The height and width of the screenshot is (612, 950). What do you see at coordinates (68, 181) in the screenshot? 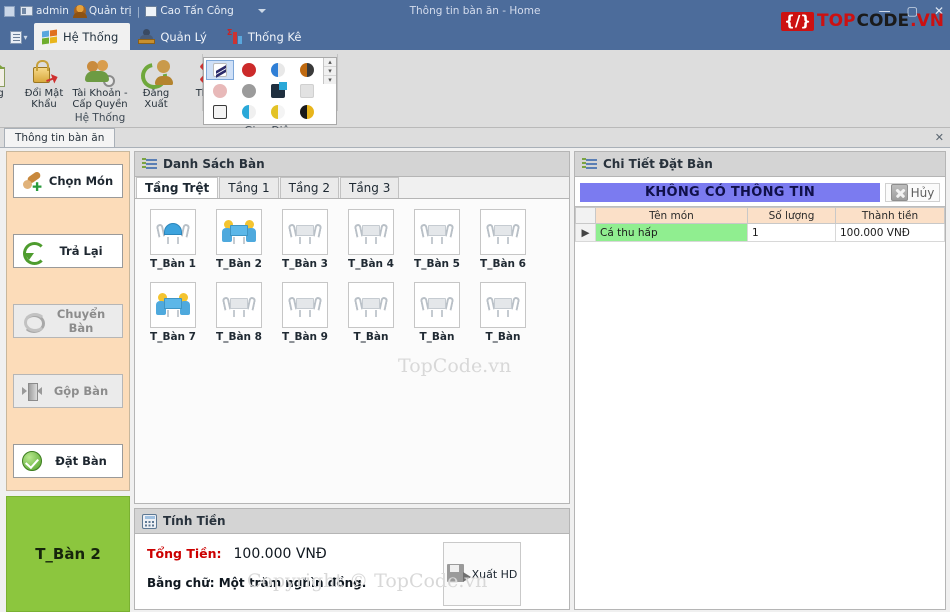
I see `chon-mon-button: ✚ Chọn Món` at bounding box center [68, 181].